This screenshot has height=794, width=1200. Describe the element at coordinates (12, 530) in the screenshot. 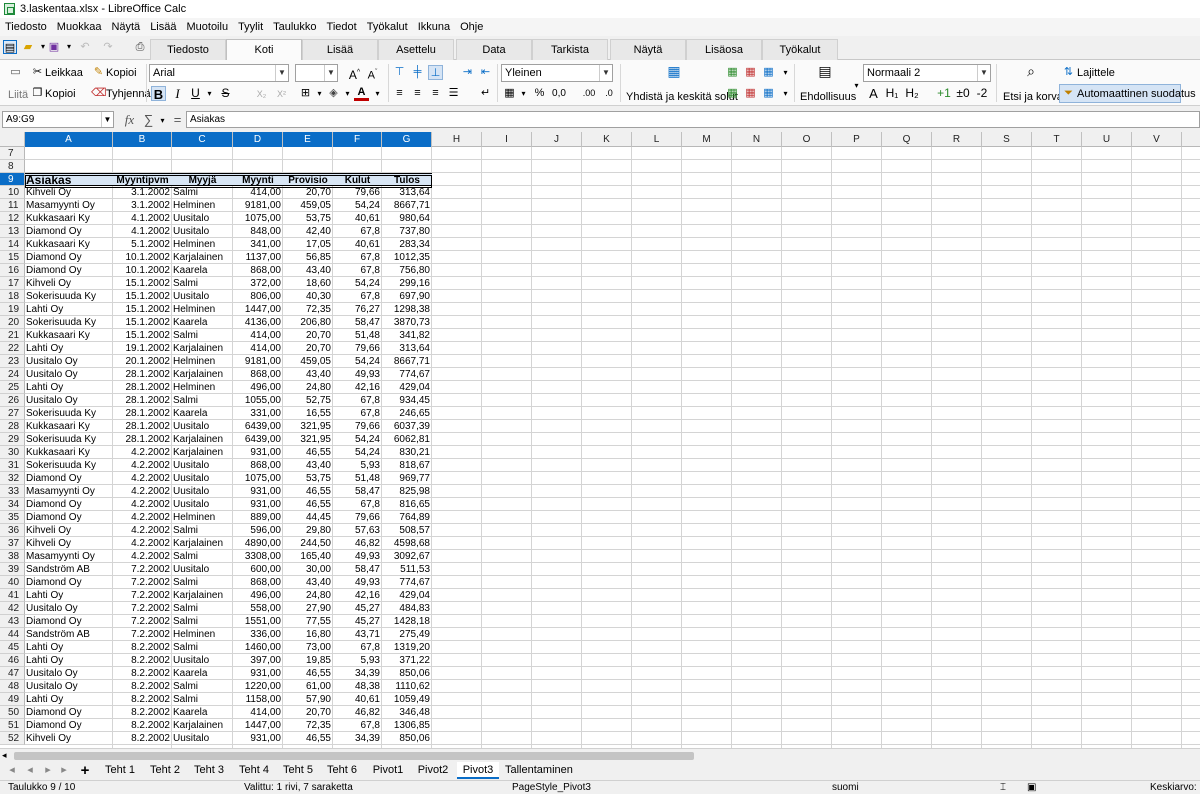

I see `row-header: 36` at that location.